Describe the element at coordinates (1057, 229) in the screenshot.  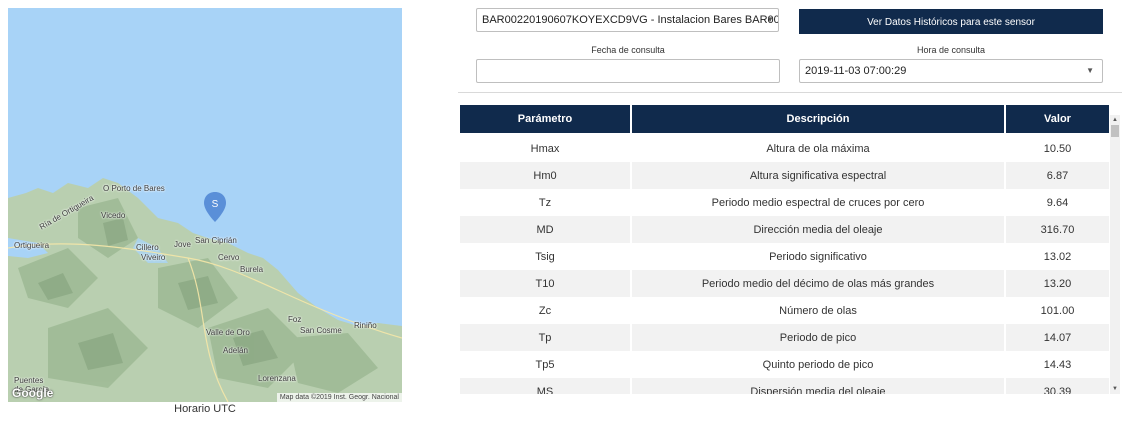
I see `cell-value: 316.70` at that location.